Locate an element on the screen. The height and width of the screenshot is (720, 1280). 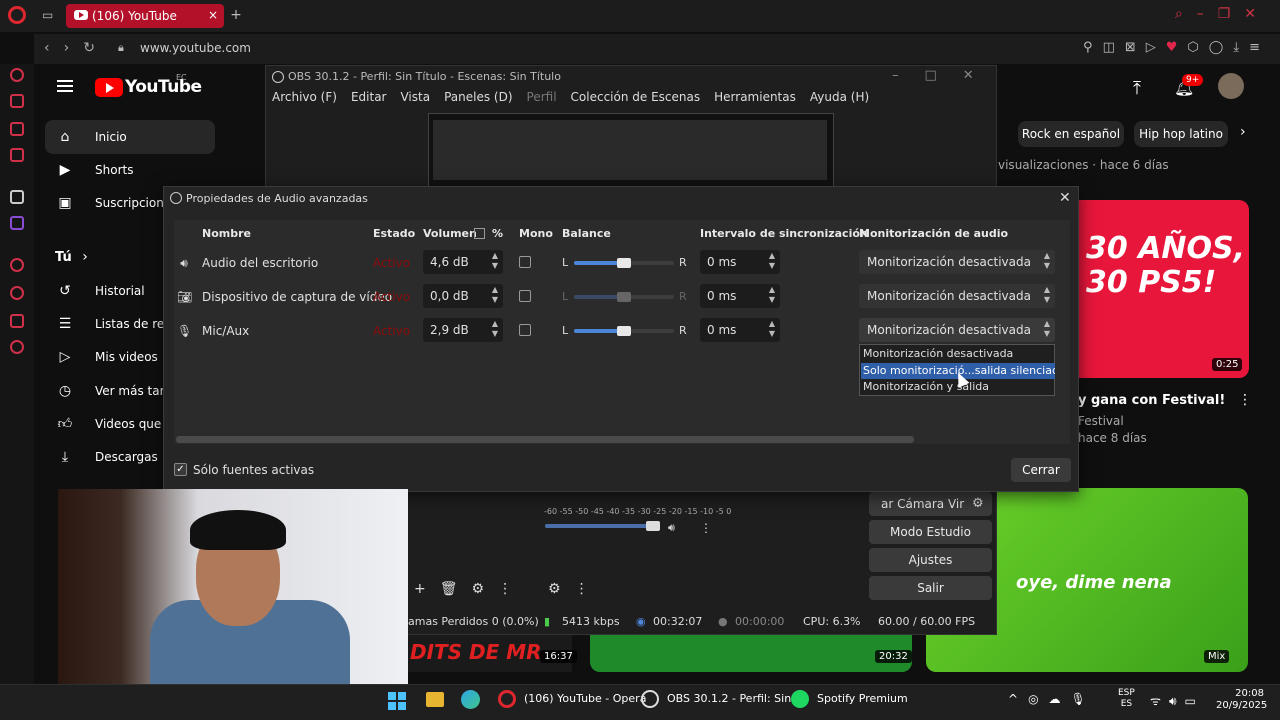
video-title: y gana con Festival! is located at coordinates (1151, 400).